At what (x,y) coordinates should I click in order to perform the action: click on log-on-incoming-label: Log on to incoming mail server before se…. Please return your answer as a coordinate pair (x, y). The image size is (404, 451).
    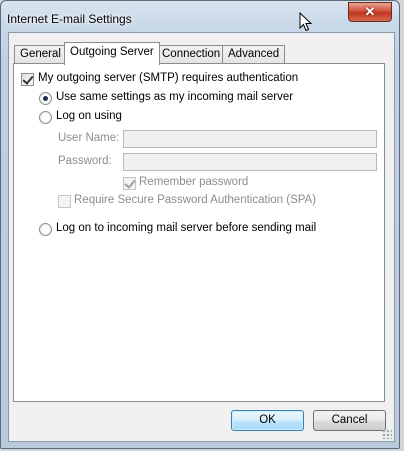
    Looking at the image, I should click on (186, 228).